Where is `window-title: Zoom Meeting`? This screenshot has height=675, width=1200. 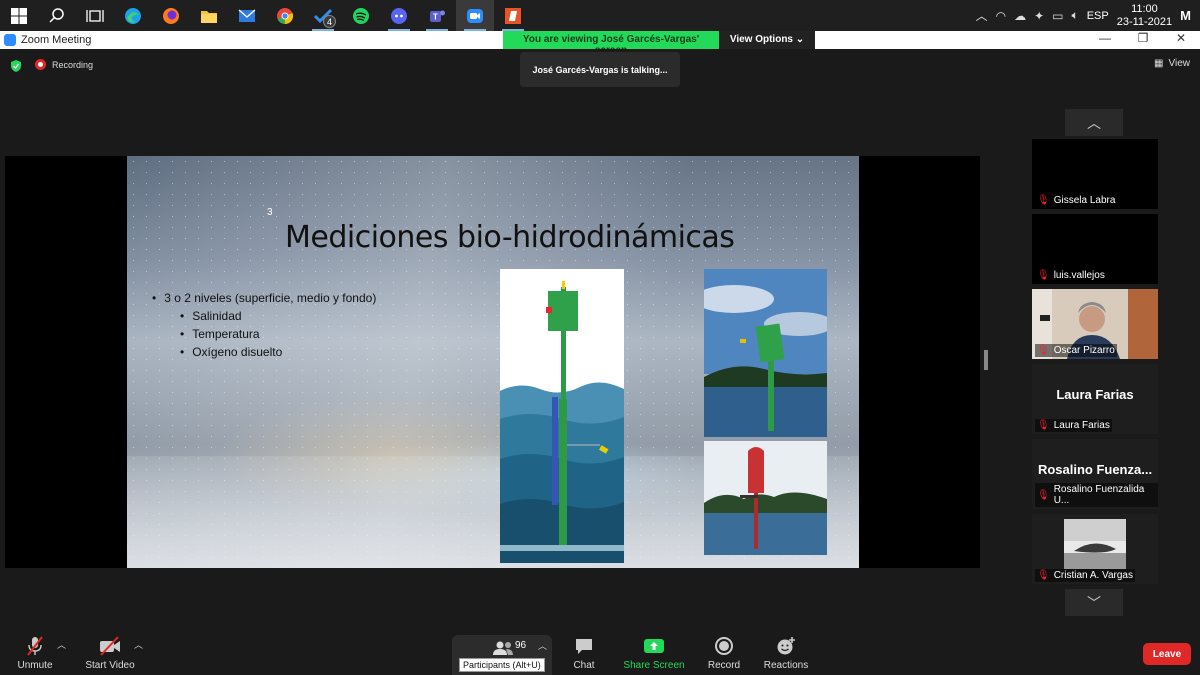 window-title: Zoom Meeting is located at coordinates (56, 40).